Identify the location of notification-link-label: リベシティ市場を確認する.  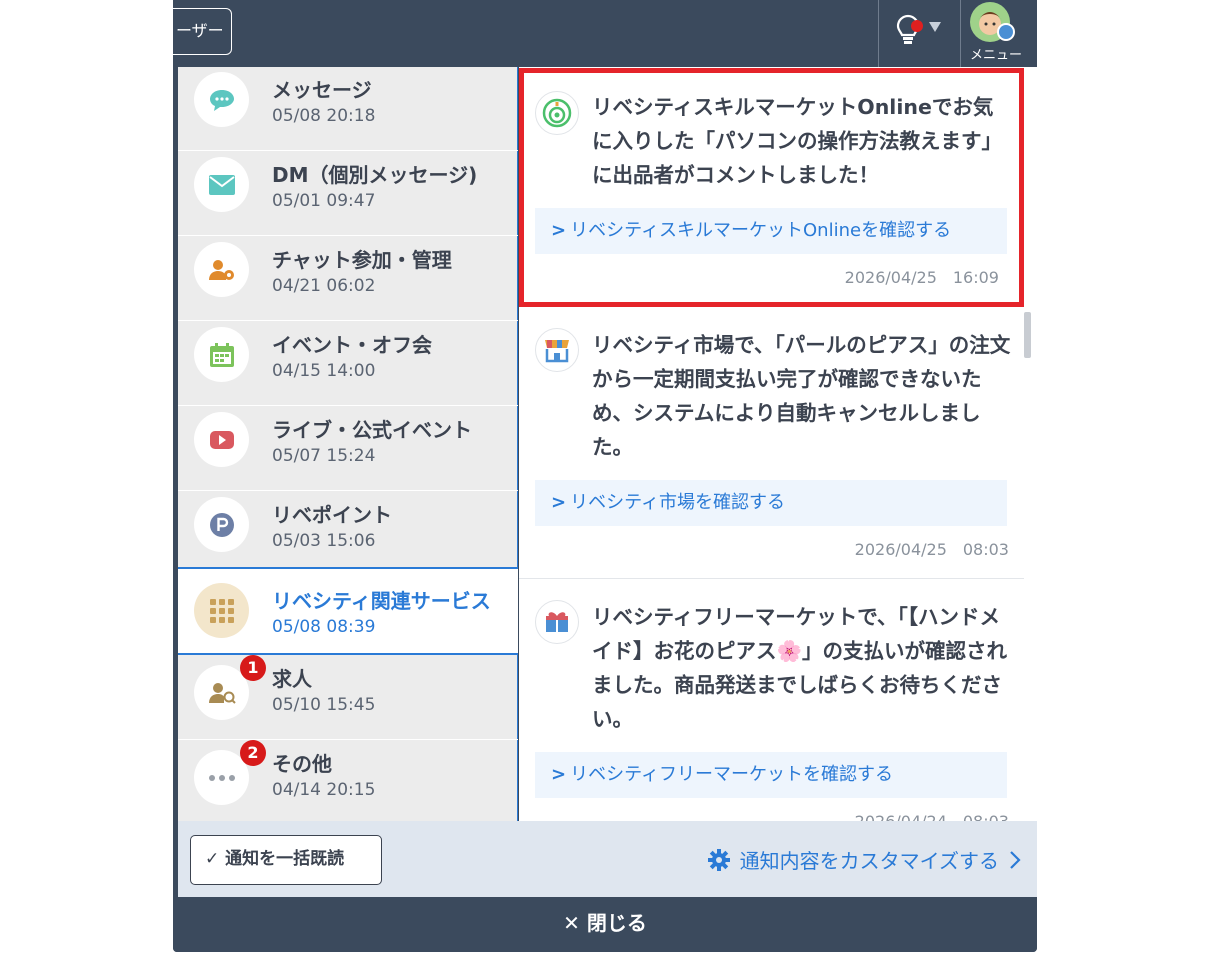
(678, 502).